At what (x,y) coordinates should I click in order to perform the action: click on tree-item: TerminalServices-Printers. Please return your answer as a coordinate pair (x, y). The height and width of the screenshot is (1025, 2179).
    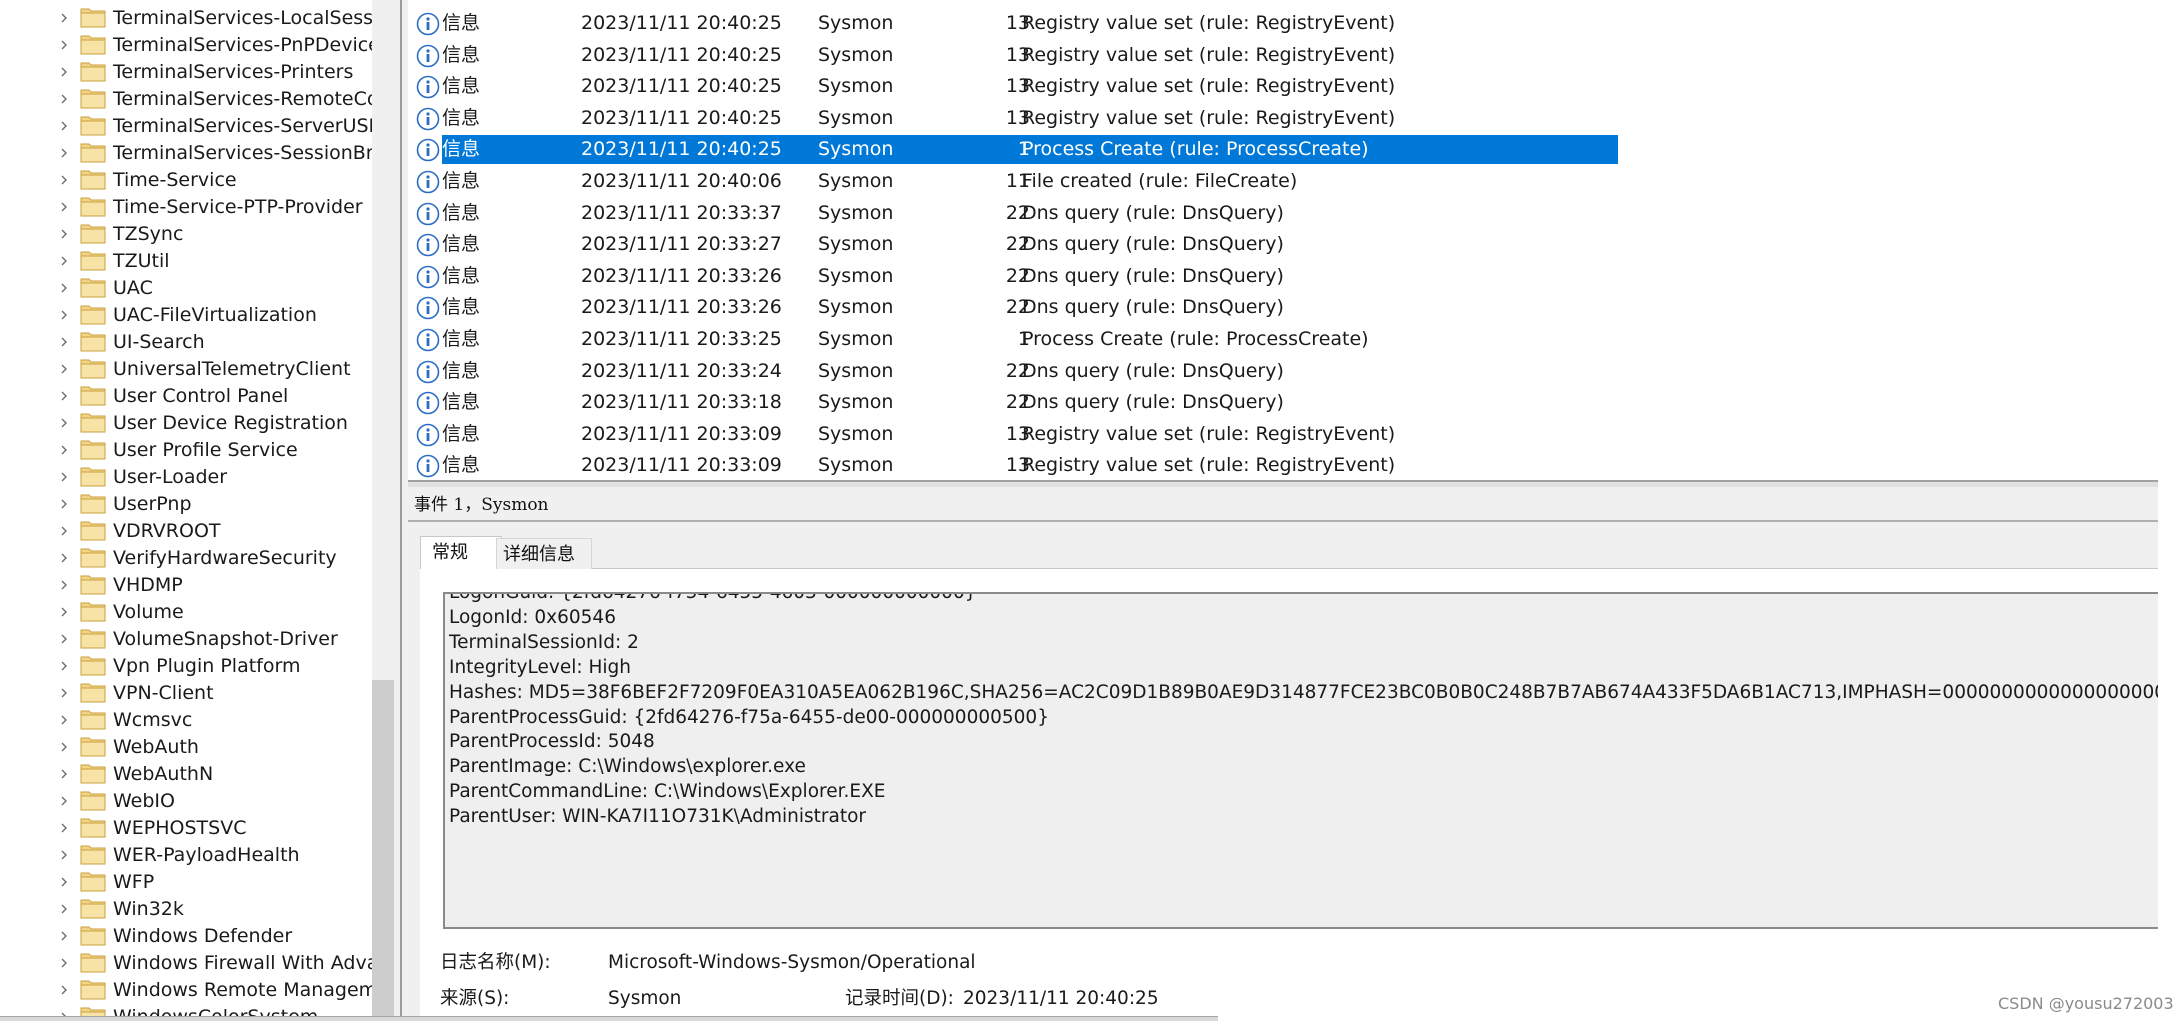
    Looking at the image, I should click on (186, 71).